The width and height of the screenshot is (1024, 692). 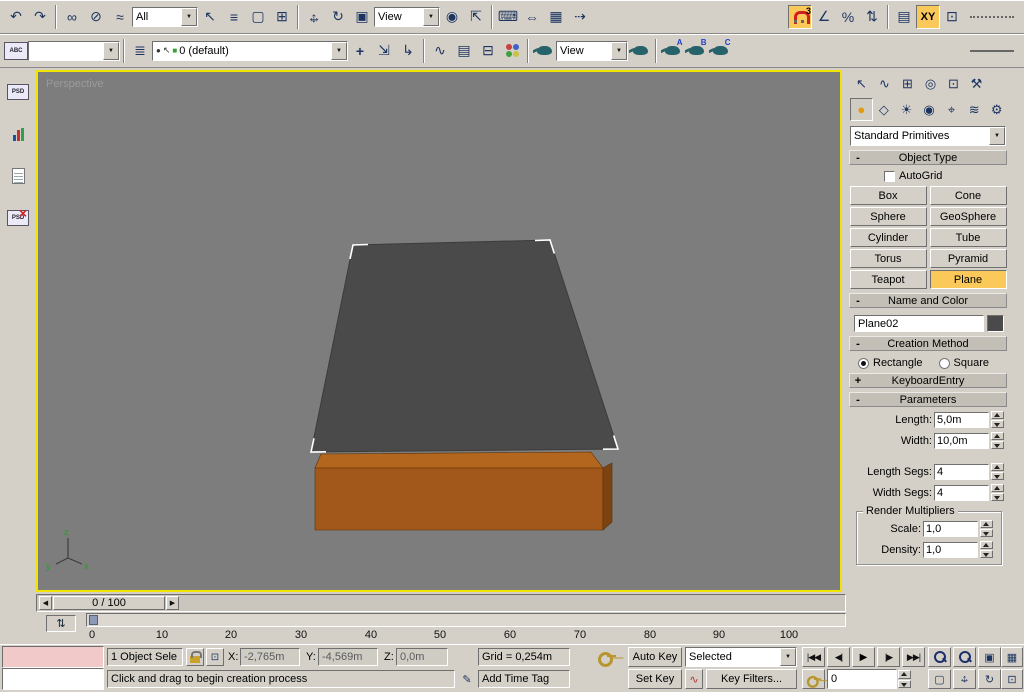 I want to click on tab-display: ⊡, so click(x=953, y=83).